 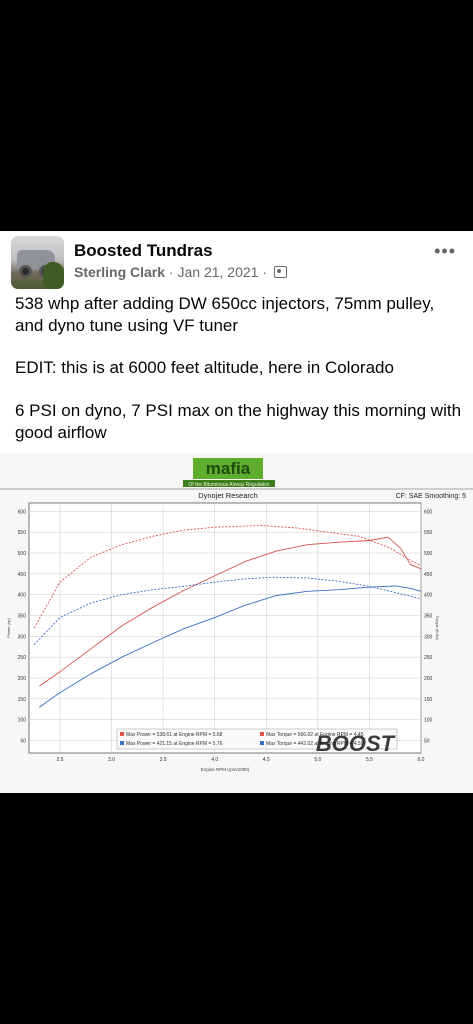 What do you see at coordinates (174, 735) in the screenshot?
I see `legend-entry-0: Max Power = 538.61 at Engine RPM = 5.68` at bounding box center [174, 735].